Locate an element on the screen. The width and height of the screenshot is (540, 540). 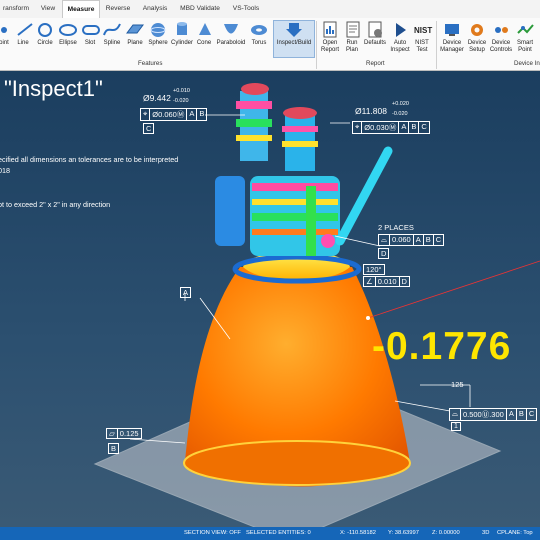
dim-left: Ø9.442 +0.010 -0.020 is located at coordinates (166, 96).